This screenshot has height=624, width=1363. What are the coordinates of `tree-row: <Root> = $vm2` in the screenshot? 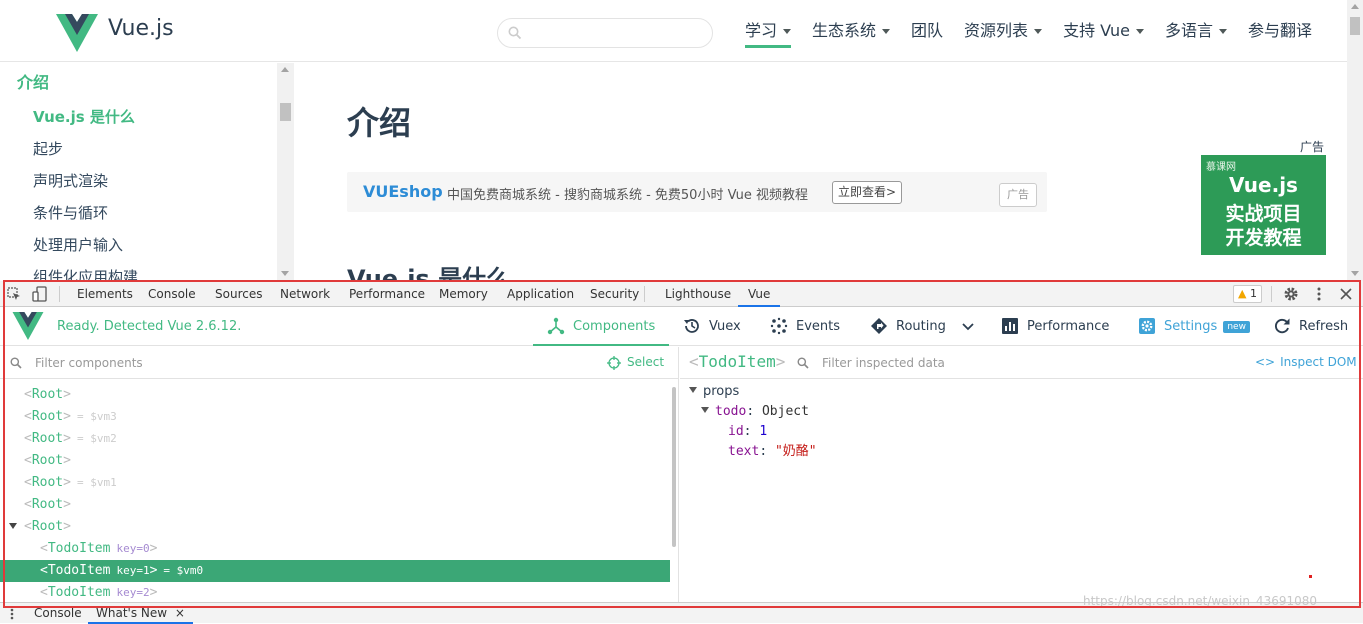 It's located at (335, 439).